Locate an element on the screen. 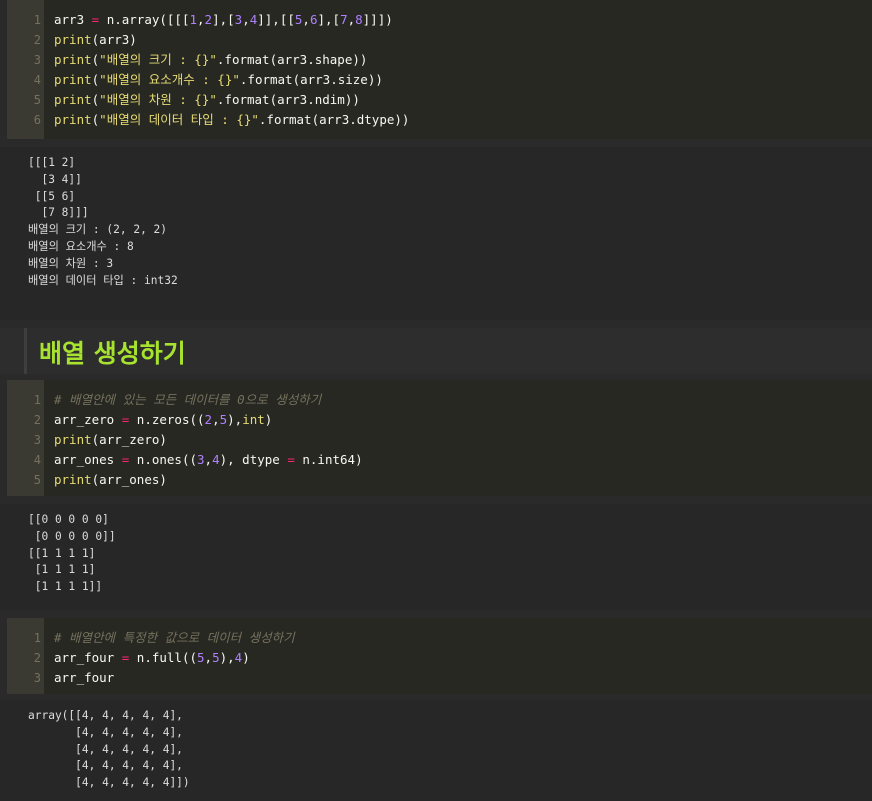 The image size is (872, 801). code-line: arr_four is located at coordinates (84, 677).